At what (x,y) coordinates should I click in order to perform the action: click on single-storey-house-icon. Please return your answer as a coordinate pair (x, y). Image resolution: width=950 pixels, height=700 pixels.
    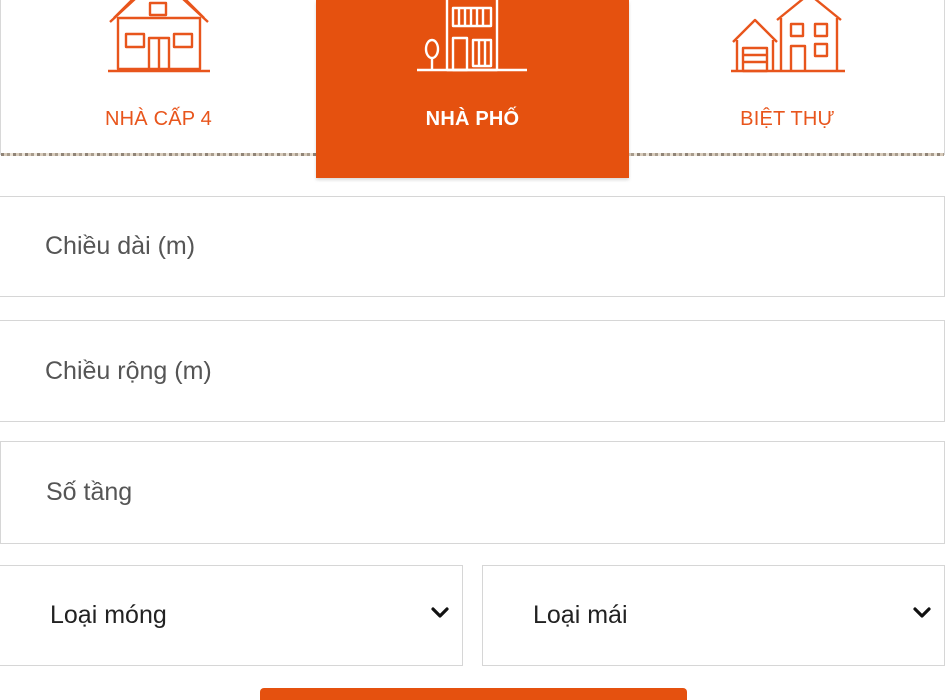
    Looking at the image, I should click on (159, 40).